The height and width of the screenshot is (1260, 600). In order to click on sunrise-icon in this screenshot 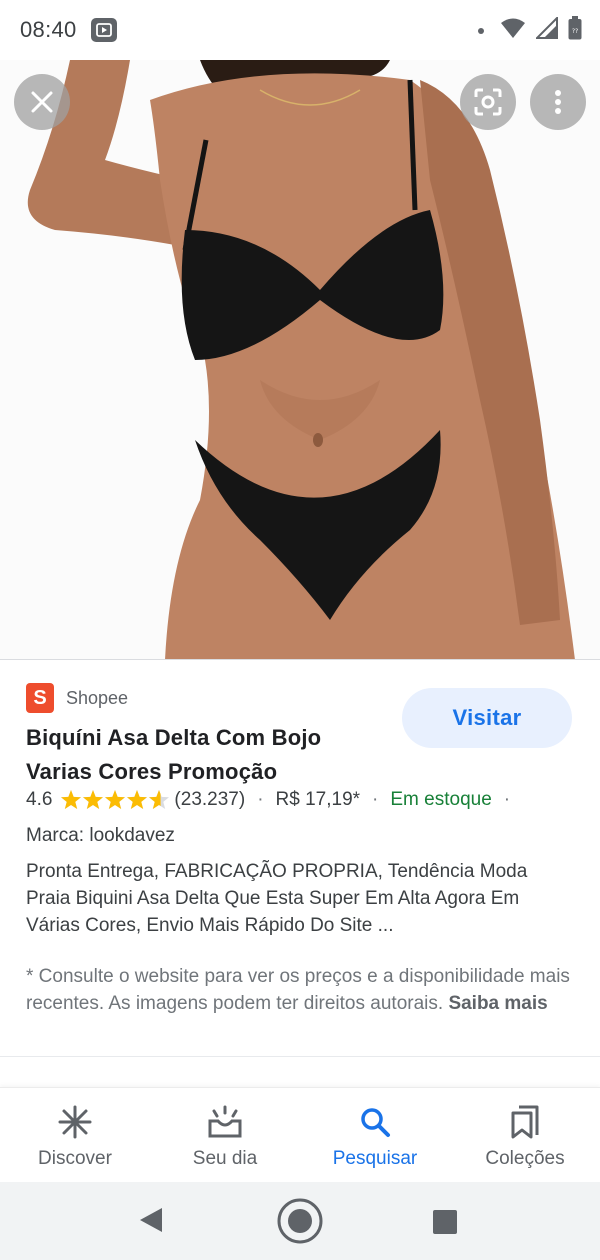, I will do `click(225, 1122)`.